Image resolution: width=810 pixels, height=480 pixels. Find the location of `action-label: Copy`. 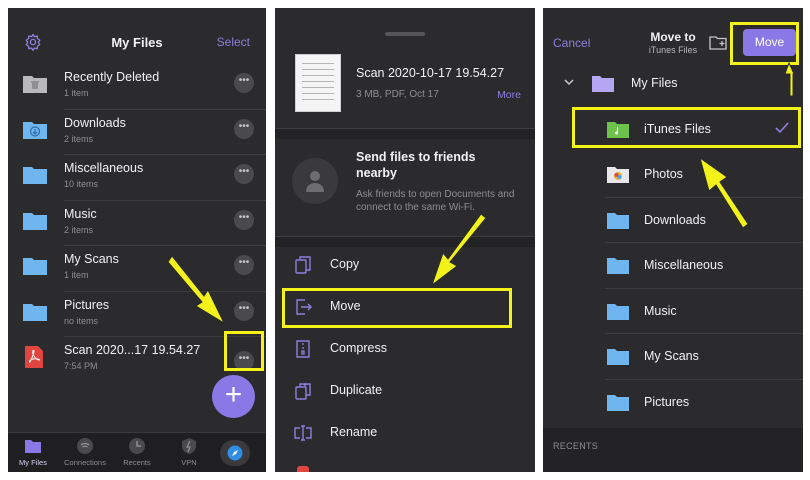

action-label: Copy is located at coordinates (345, 264).